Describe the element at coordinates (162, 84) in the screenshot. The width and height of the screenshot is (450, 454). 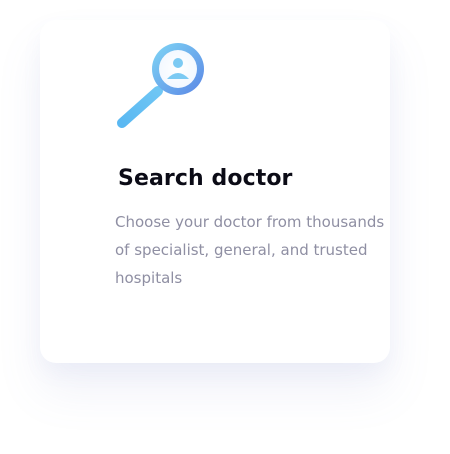
I see `doctor-search-icon` at that location.